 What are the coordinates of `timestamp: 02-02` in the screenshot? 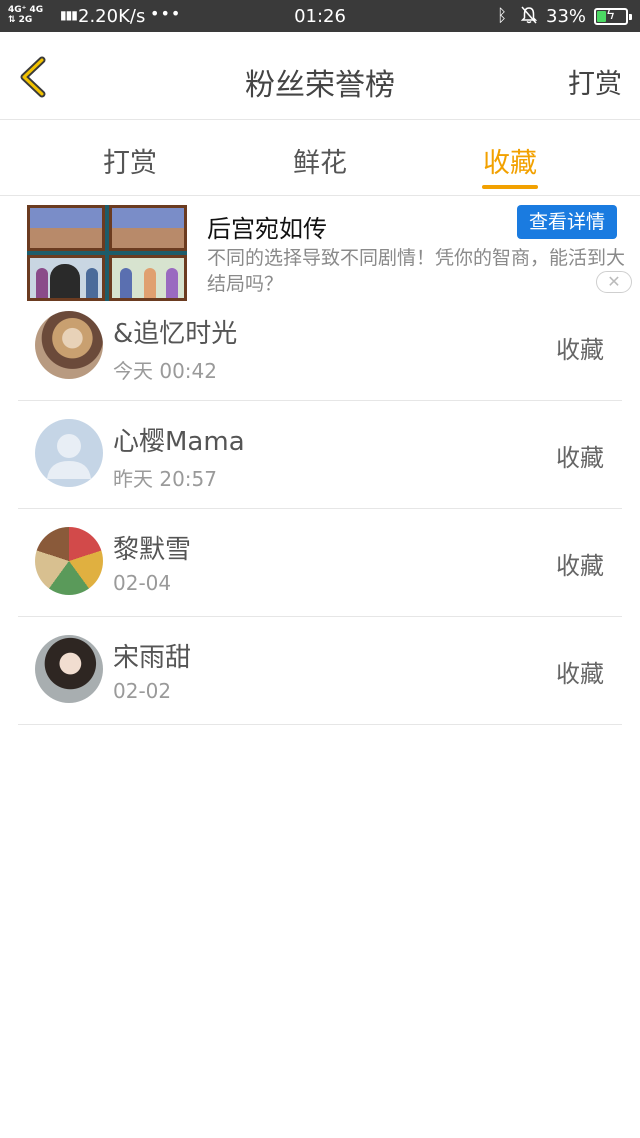 It's located at (142, 691).